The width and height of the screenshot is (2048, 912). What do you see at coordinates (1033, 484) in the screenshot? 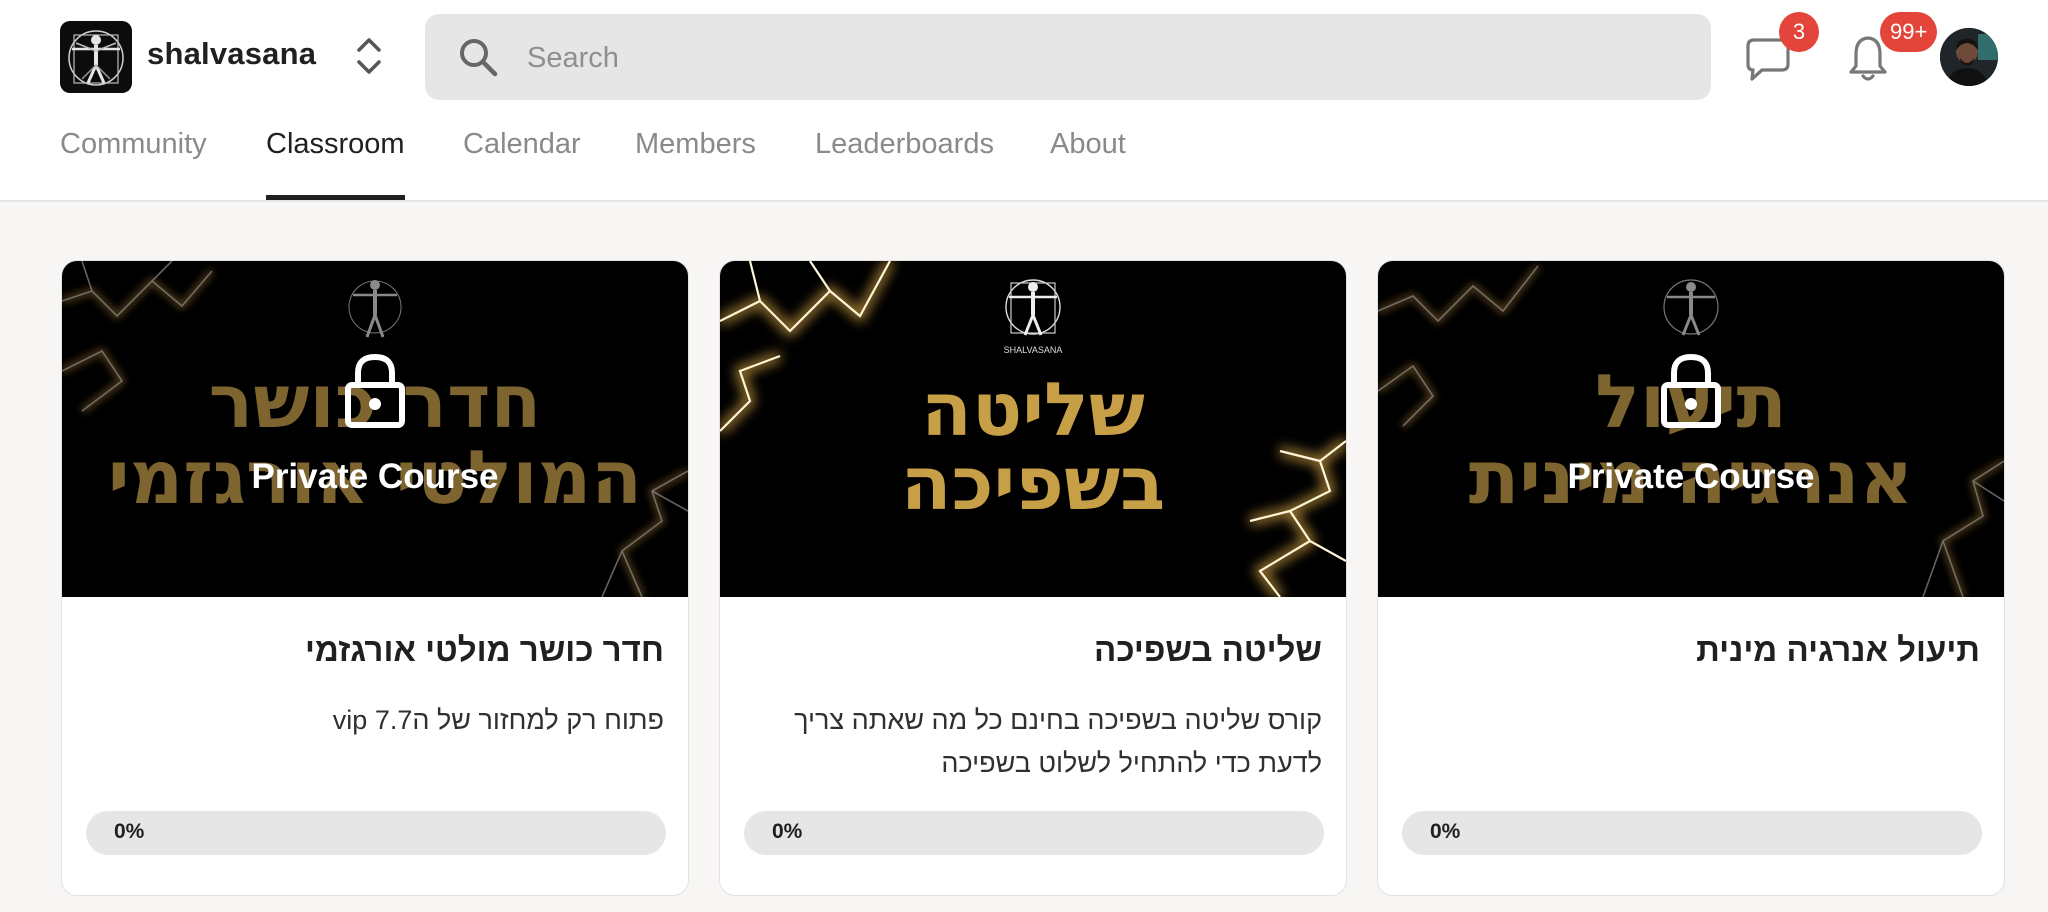
I see `banner-title-line2: בשפיכה` at bounding box center [1033, 484].